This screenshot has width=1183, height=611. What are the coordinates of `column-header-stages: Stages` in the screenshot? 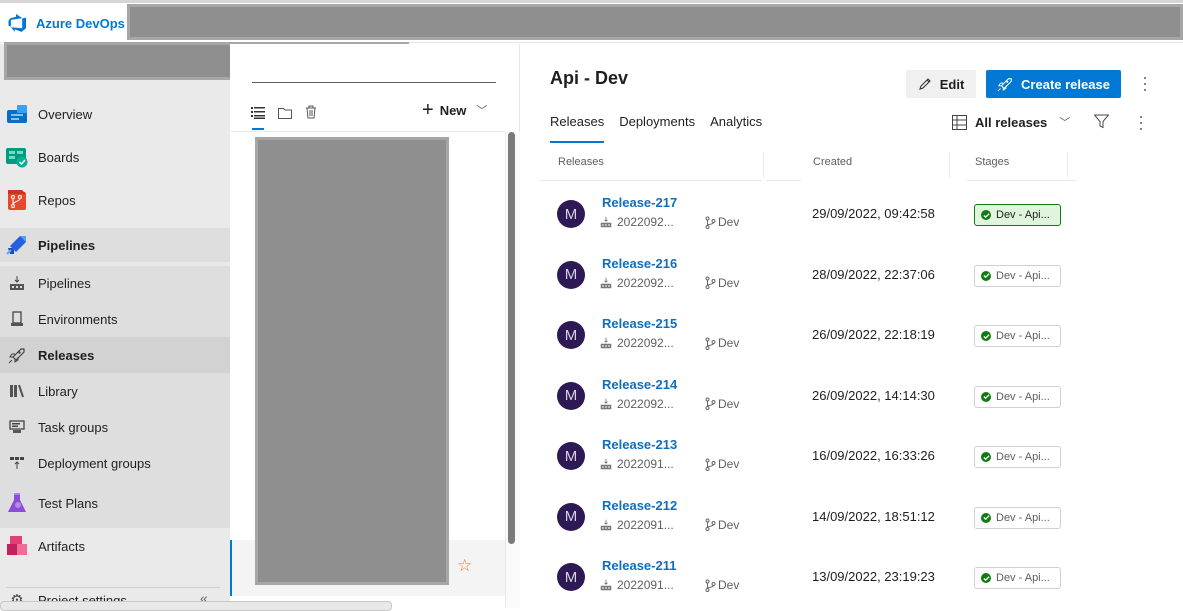 It's located at (992, 162).